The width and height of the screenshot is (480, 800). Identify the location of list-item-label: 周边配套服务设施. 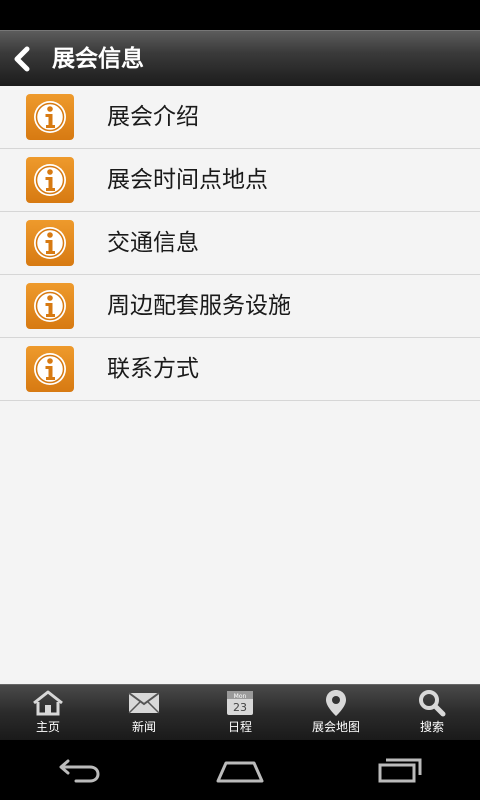
(199, 306).